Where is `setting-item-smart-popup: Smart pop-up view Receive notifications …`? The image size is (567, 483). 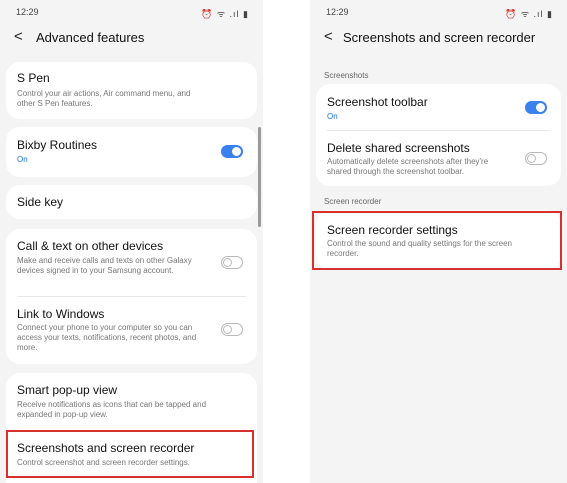
setting-item-smart-popup: Smart pop-up view Receive notifications … is located at coordinates (131, 401).